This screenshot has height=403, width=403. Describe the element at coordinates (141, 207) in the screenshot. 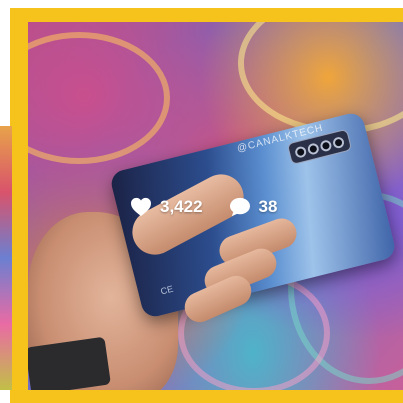

I see `heart-icon` at that location.